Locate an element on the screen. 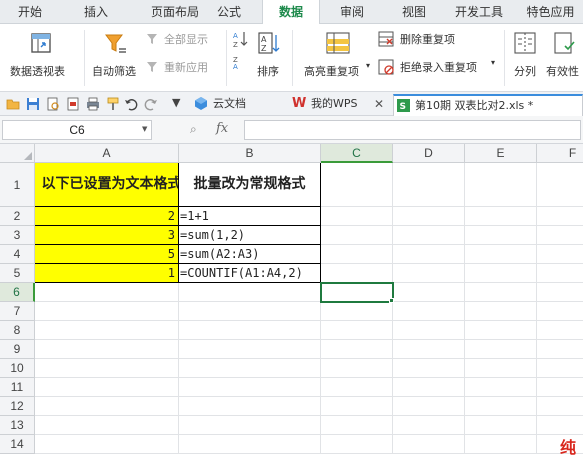 This screenshot has height=455, width=583. cell-a2: 2 is located at coordinates (107, 216).